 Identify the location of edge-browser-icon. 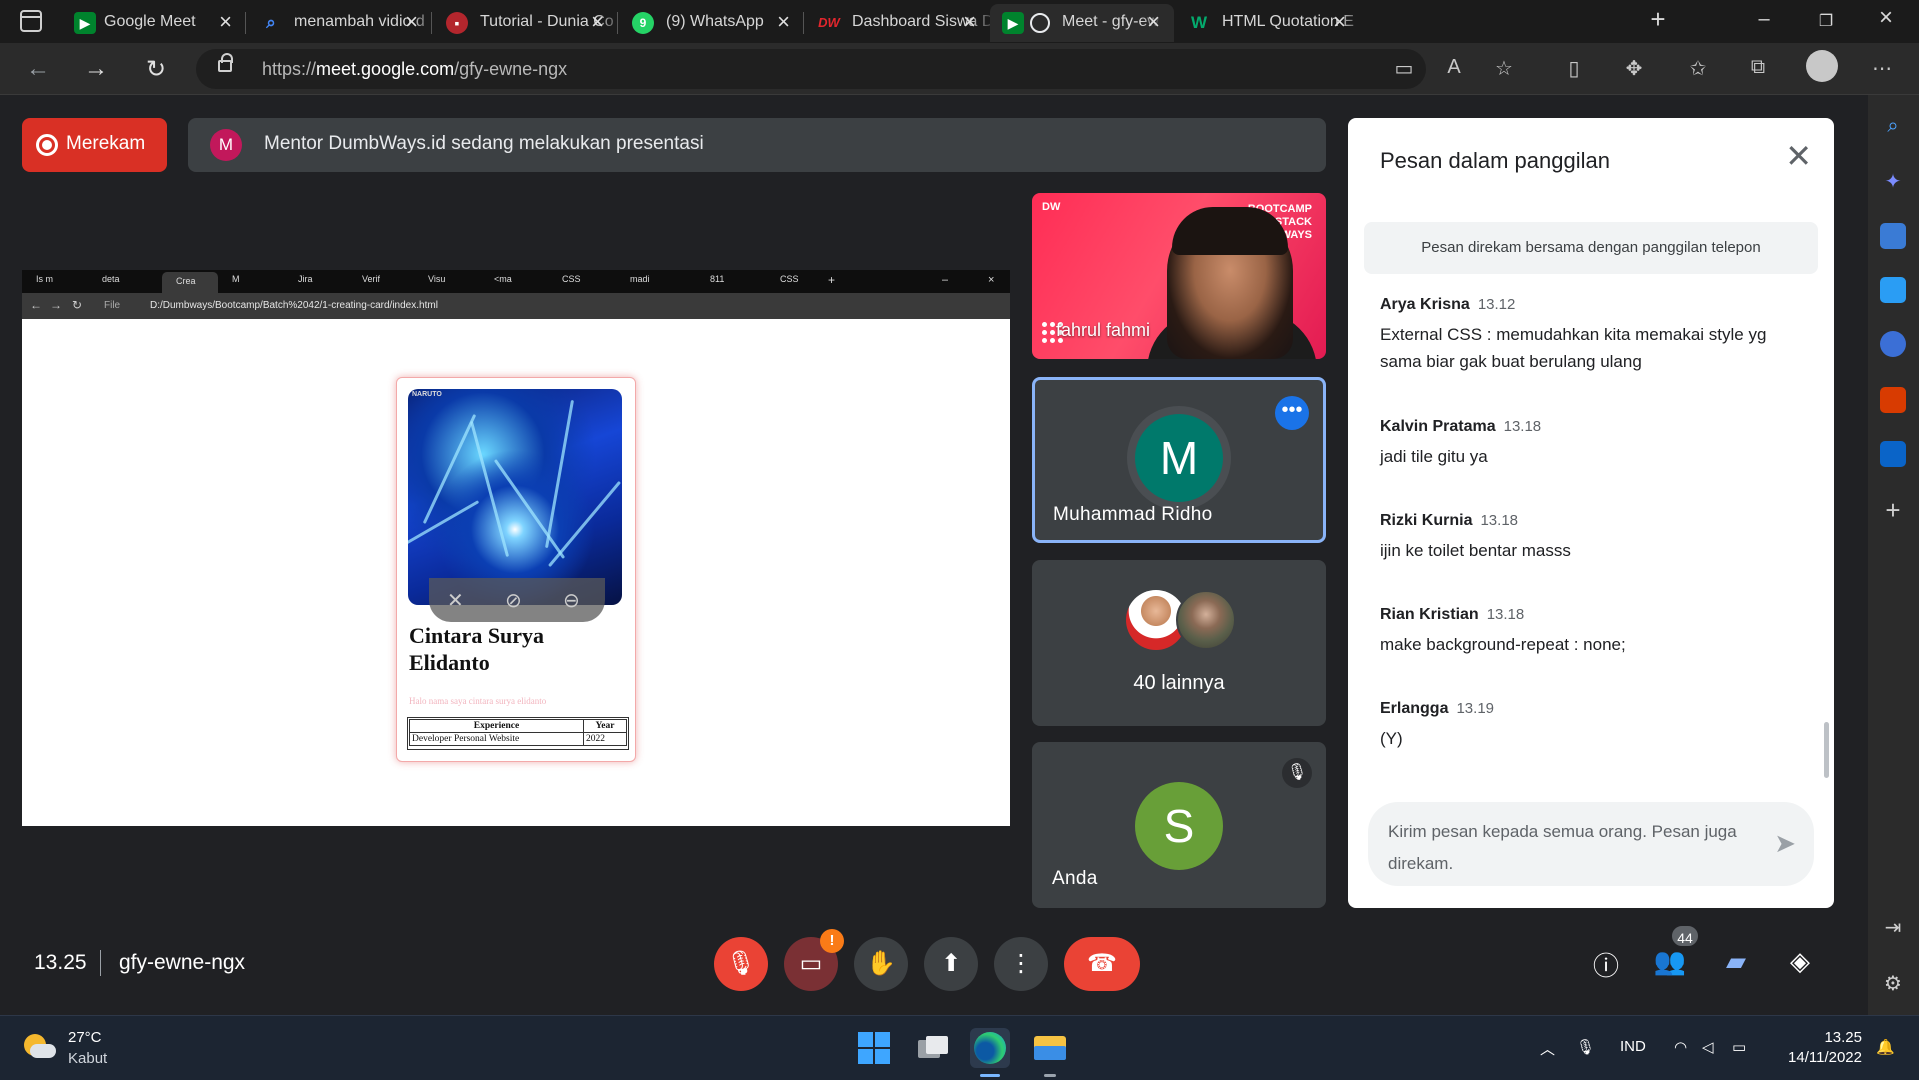
(990, 1048).